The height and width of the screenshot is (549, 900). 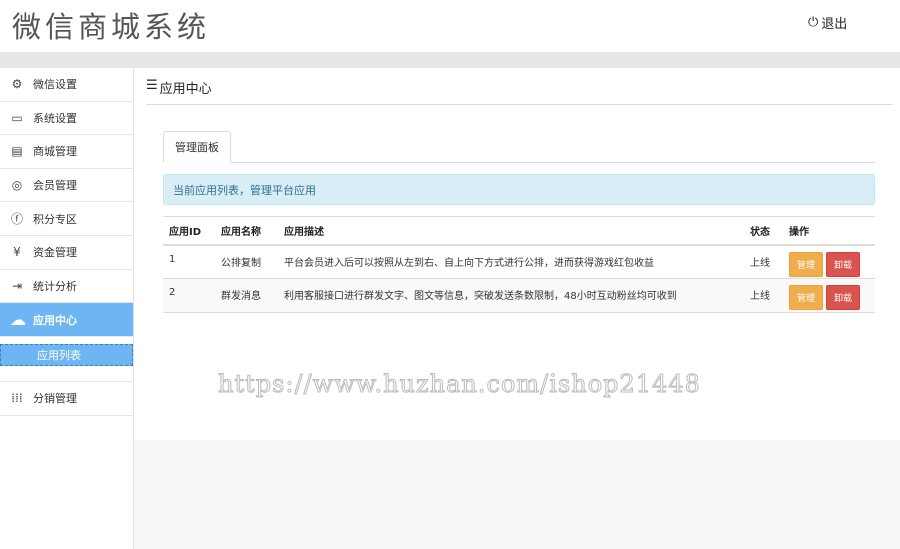 I want to click on sidebar-item-label: 商城管理, so click(x=55, y=152).